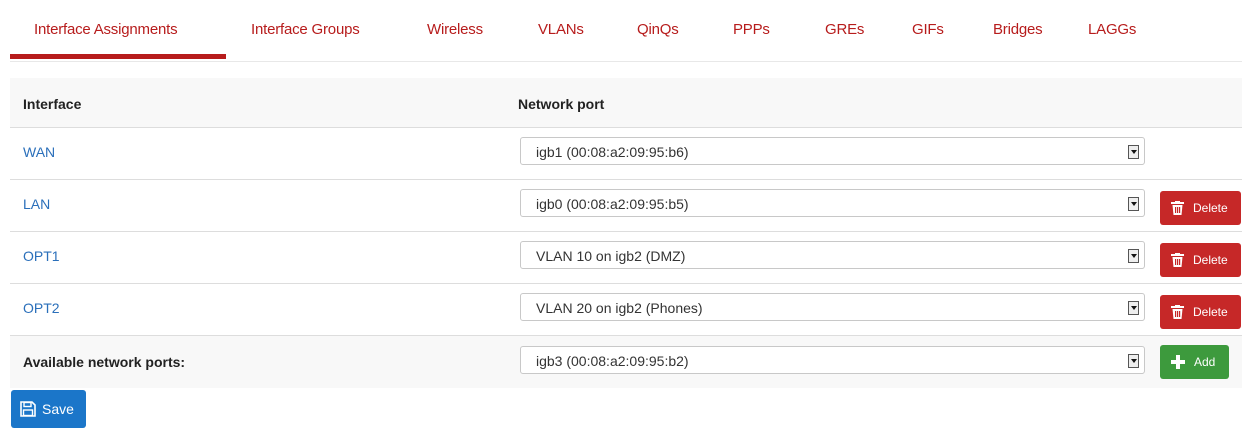  I want to click on table-row: LAN igb0 (00:08:a2:09:95:b5) Delete, so click(626, 206).